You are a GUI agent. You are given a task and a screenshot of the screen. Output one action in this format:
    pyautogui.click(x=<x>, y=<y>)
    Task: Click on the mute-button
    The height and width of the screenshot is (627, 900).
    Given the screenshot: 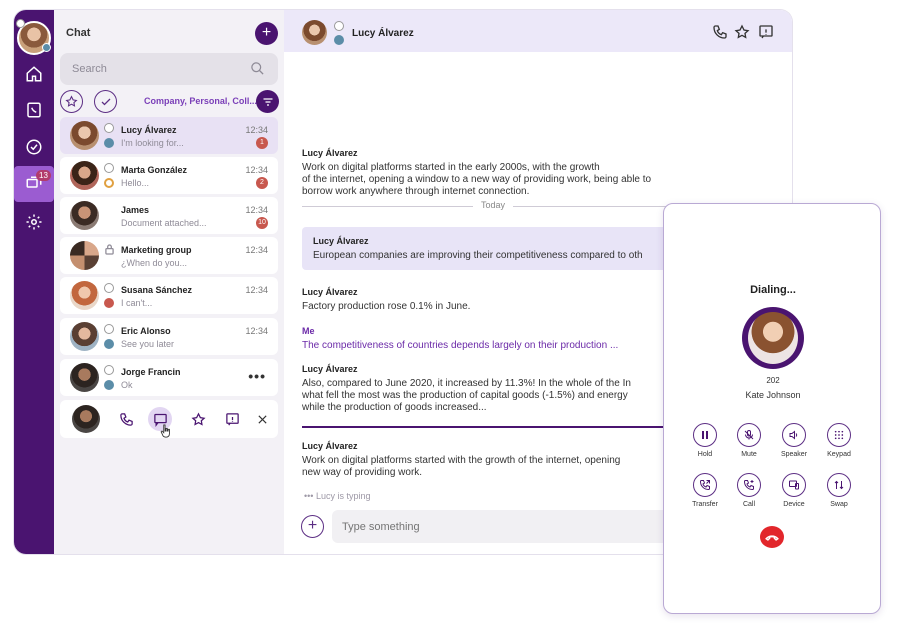 What is the action you would take?
    pyautogui.click(x=749, y=435)
    